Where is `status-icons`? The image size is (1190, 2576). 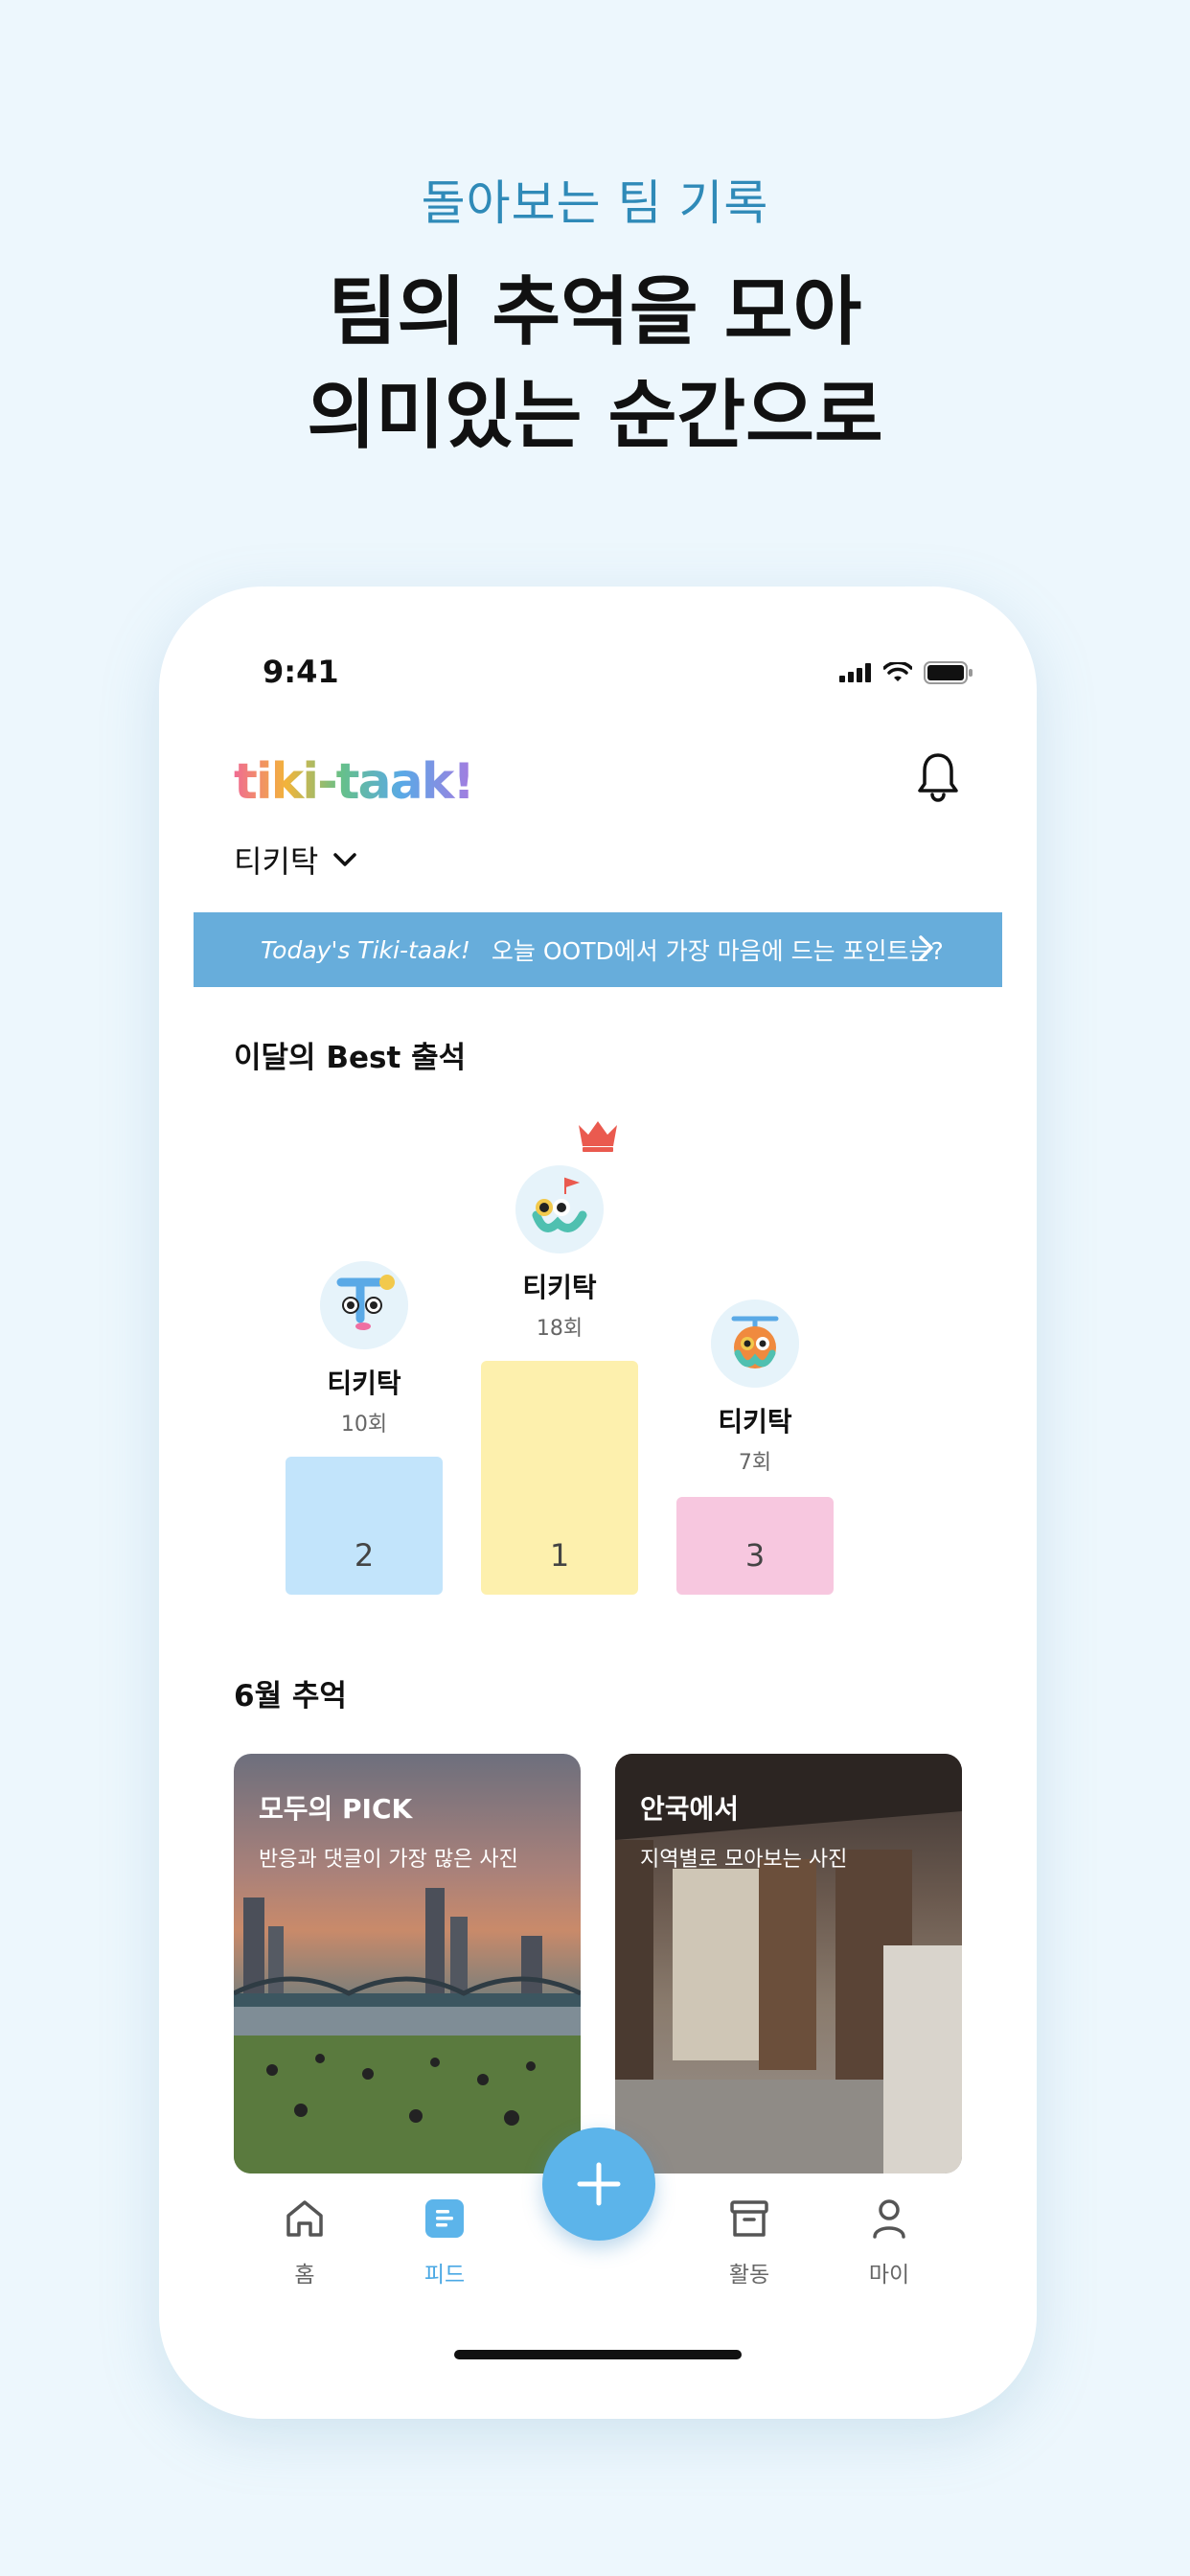 status-icons is located at coordinates (906, 672).